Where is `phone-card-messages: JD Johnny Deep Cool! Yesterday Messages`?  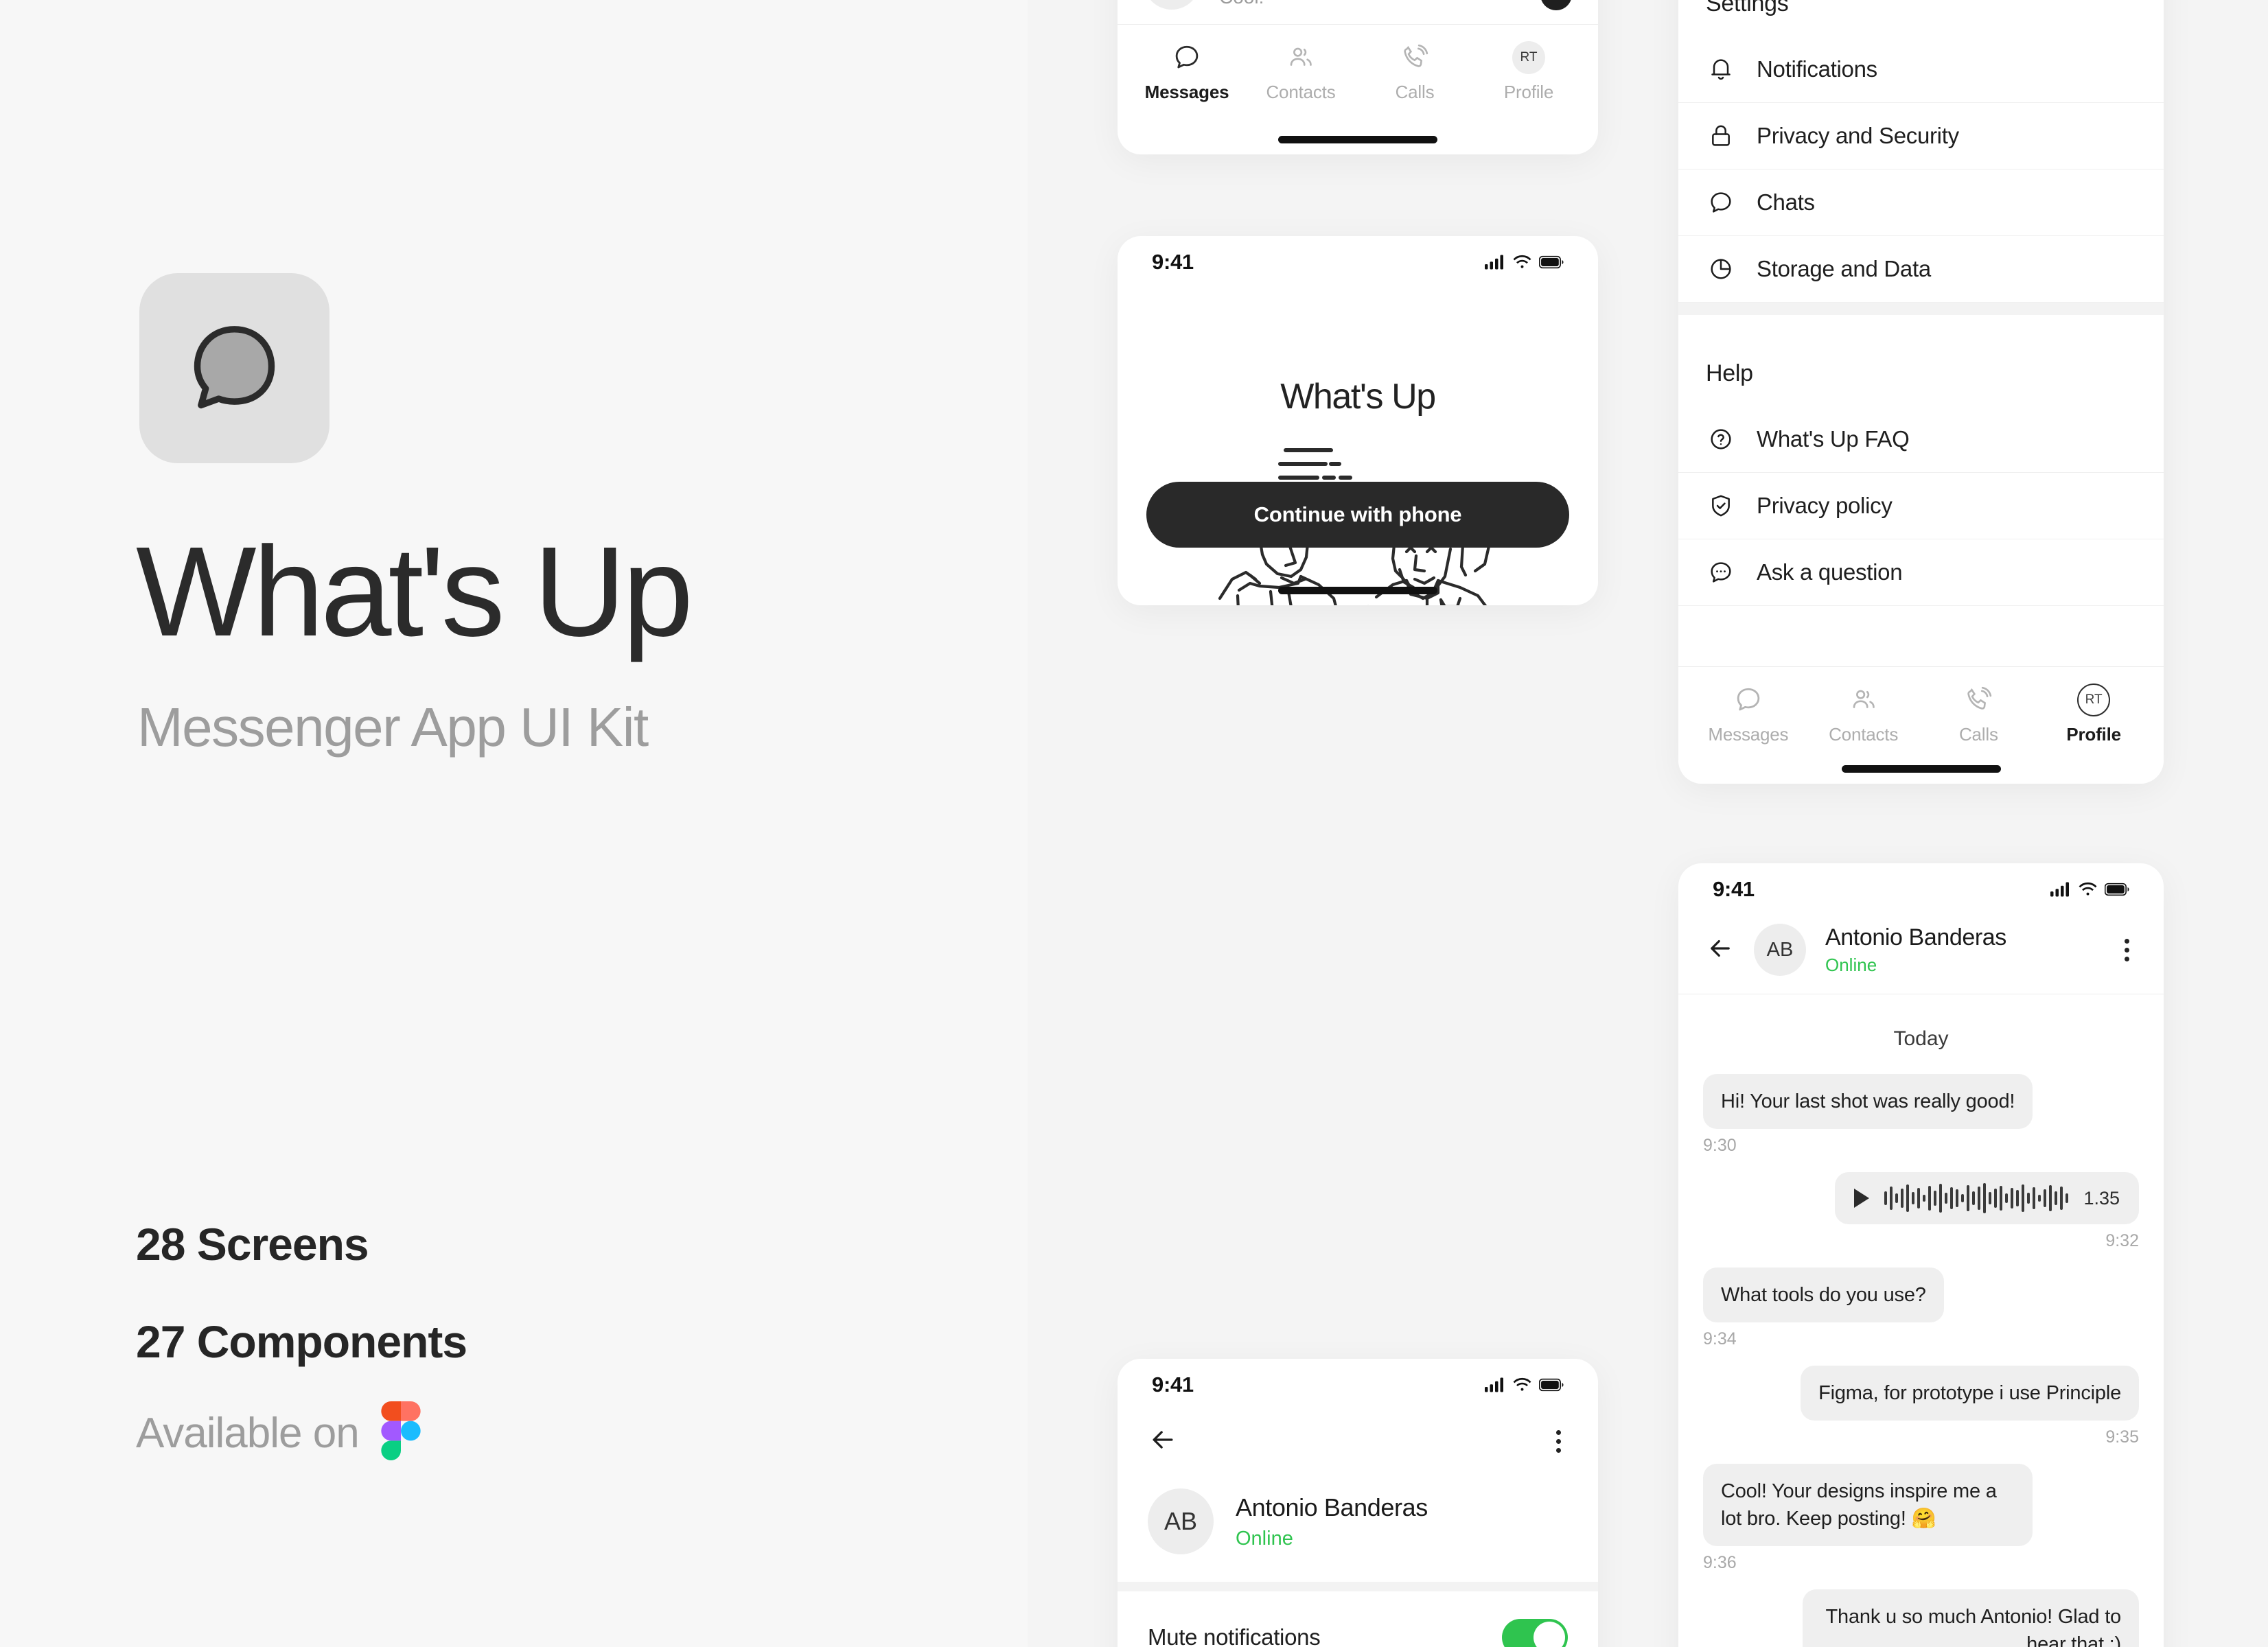 phone-card-messages: JD Johnny Deep Cool! Yesterday Messages is located at coordinates (1358, 77).